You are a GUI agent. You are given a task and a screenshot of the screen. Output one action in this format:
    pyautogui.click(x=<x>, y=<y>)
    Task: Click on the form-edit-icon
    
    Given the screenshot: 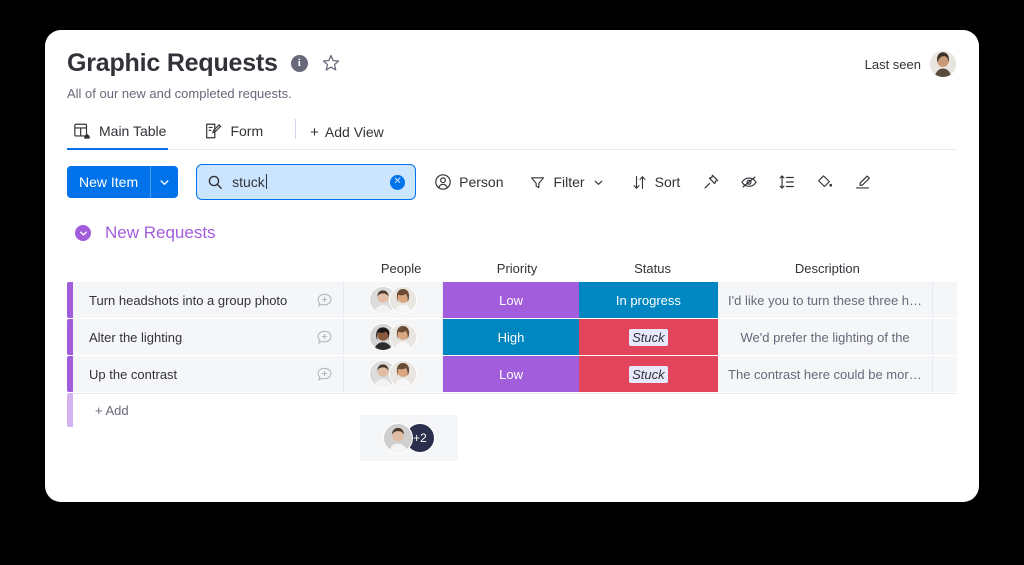 What is the action you would take?
    pyautogui.click(x=213, y=131)
    